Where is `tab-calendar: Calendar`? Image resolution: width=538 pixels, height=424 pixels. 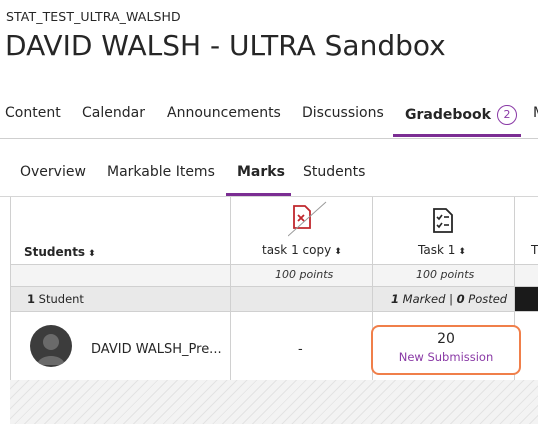 tab-calendar: Calendar is located at coordinates (113, 113).